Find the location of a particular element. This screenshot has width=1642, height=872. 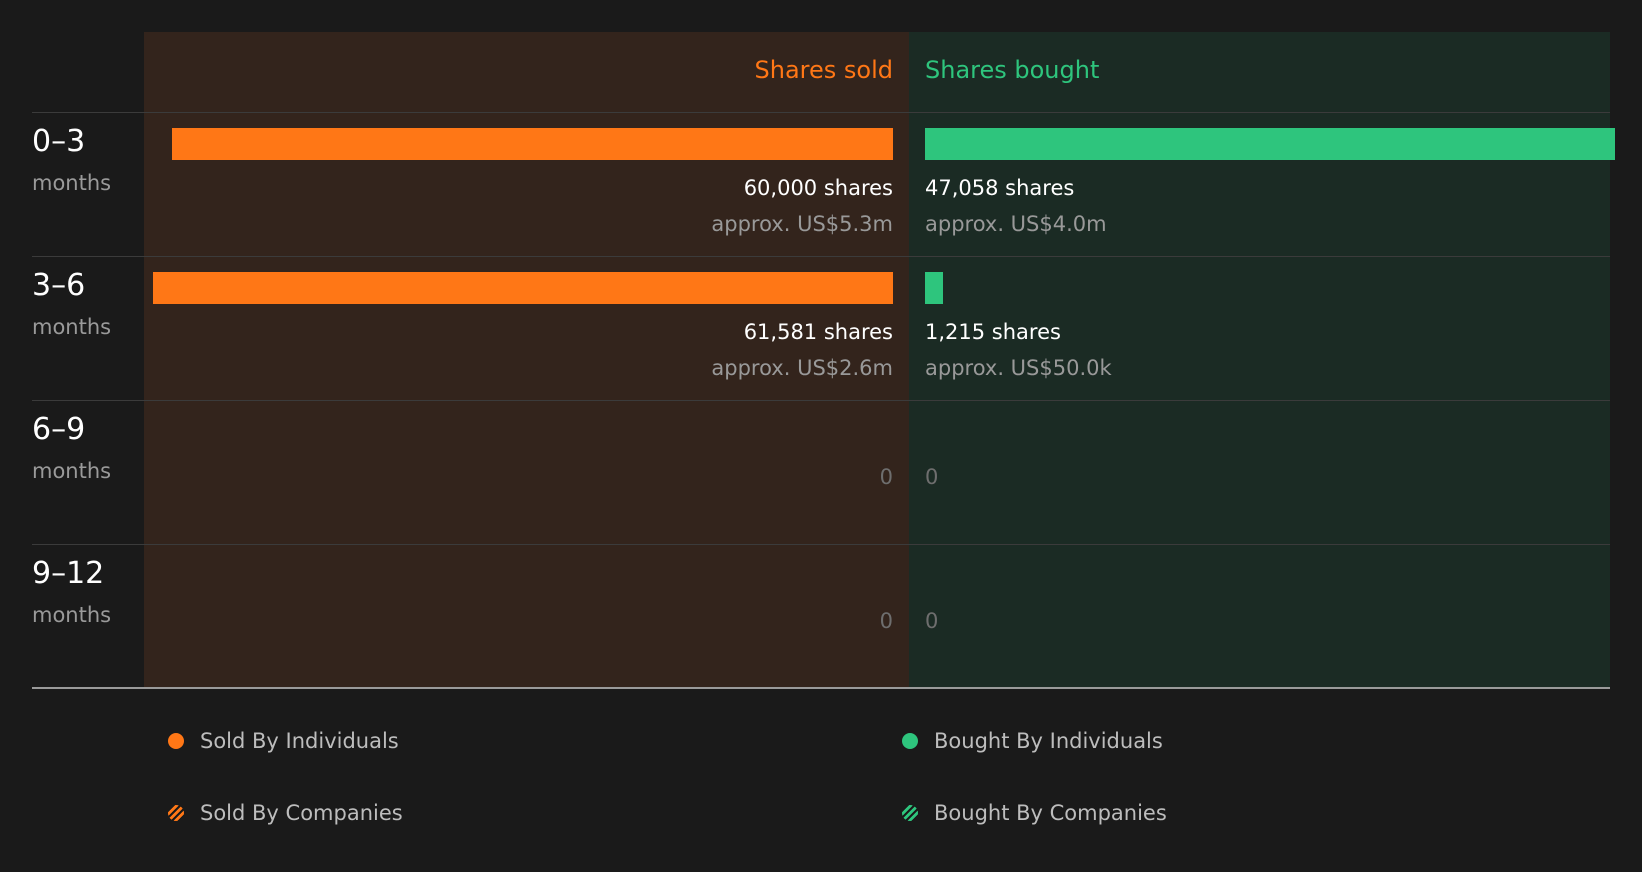

legend-item: Sold By Companies is located at coordinates (285, 813).